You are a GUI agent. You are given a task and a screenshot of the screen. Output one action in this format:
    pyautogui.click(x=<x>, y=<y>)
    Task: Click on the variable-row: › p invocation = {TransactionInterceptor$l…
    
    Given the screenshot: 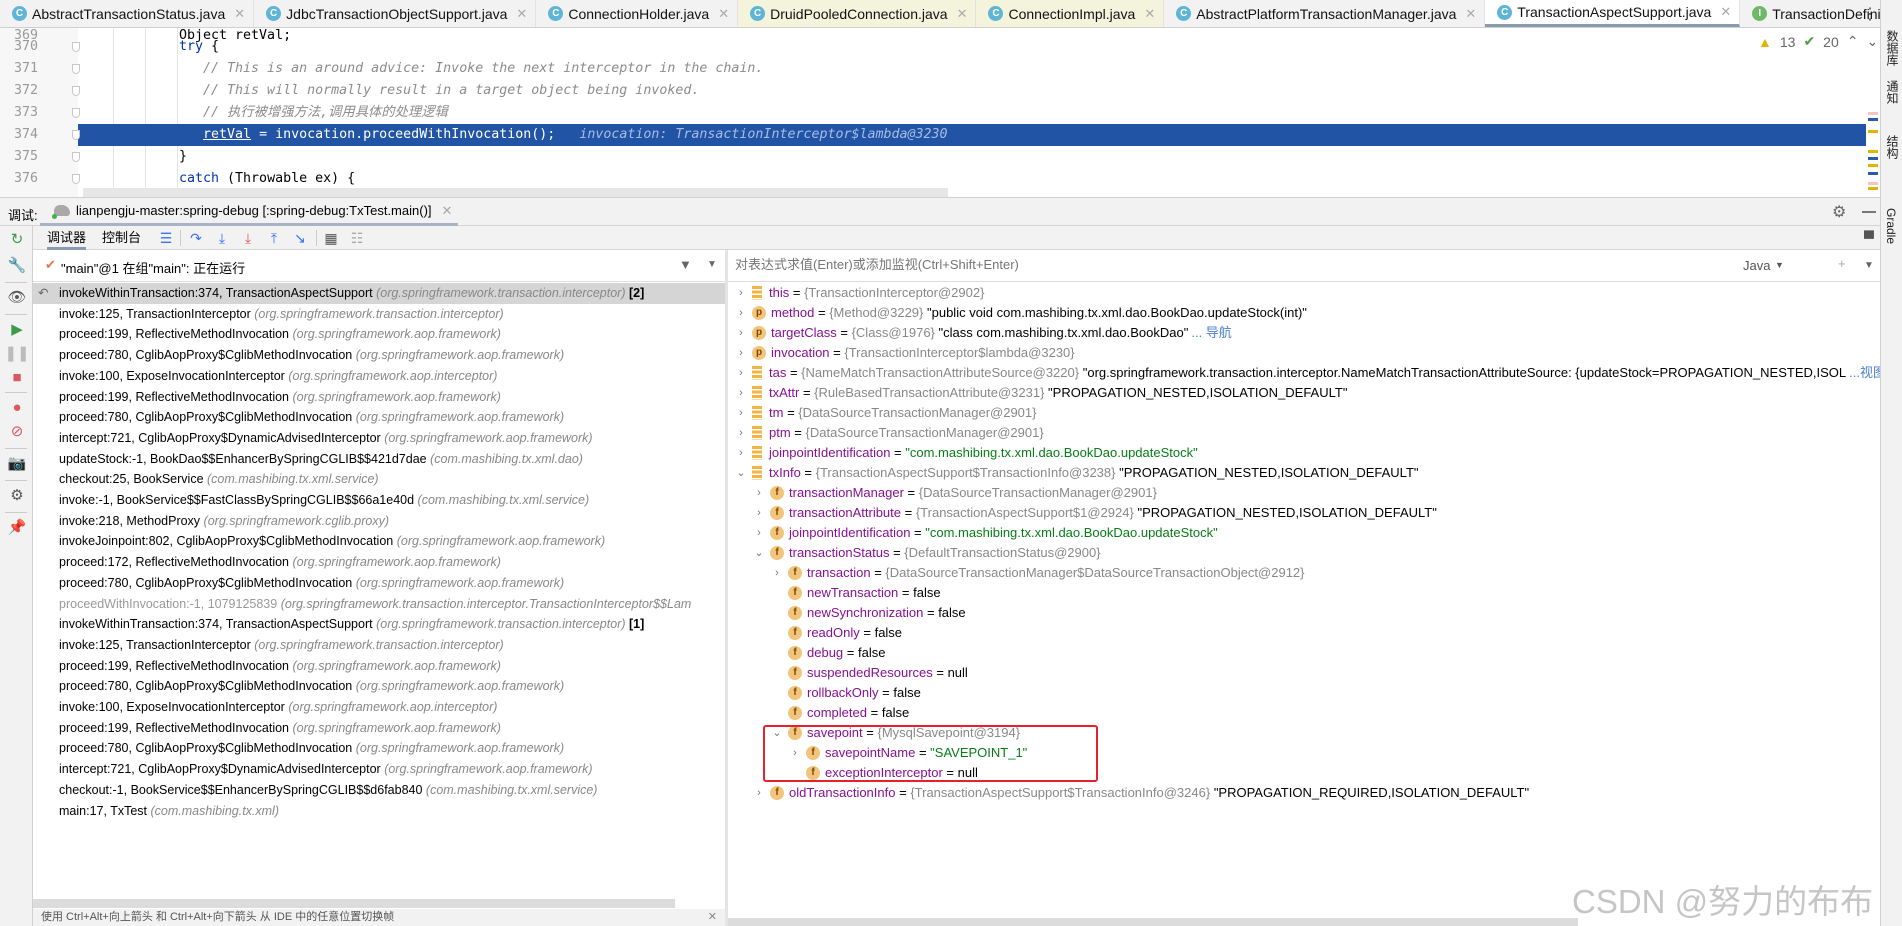 What is the action you would take?
    pyautogui.click(x=906, y=353)
    